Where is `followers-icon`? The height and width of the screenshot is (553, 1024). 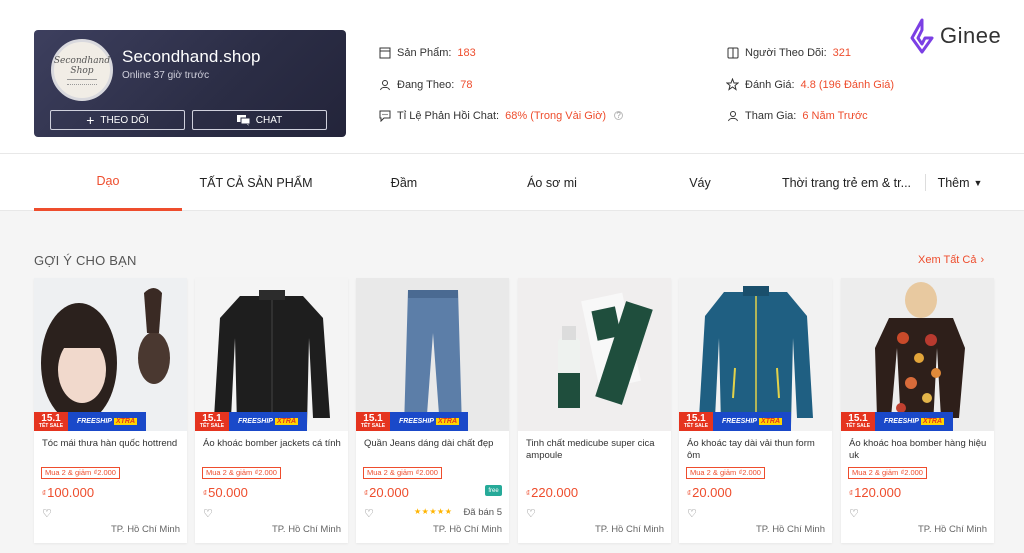
followers-icon is located at coordinates (732, 52).